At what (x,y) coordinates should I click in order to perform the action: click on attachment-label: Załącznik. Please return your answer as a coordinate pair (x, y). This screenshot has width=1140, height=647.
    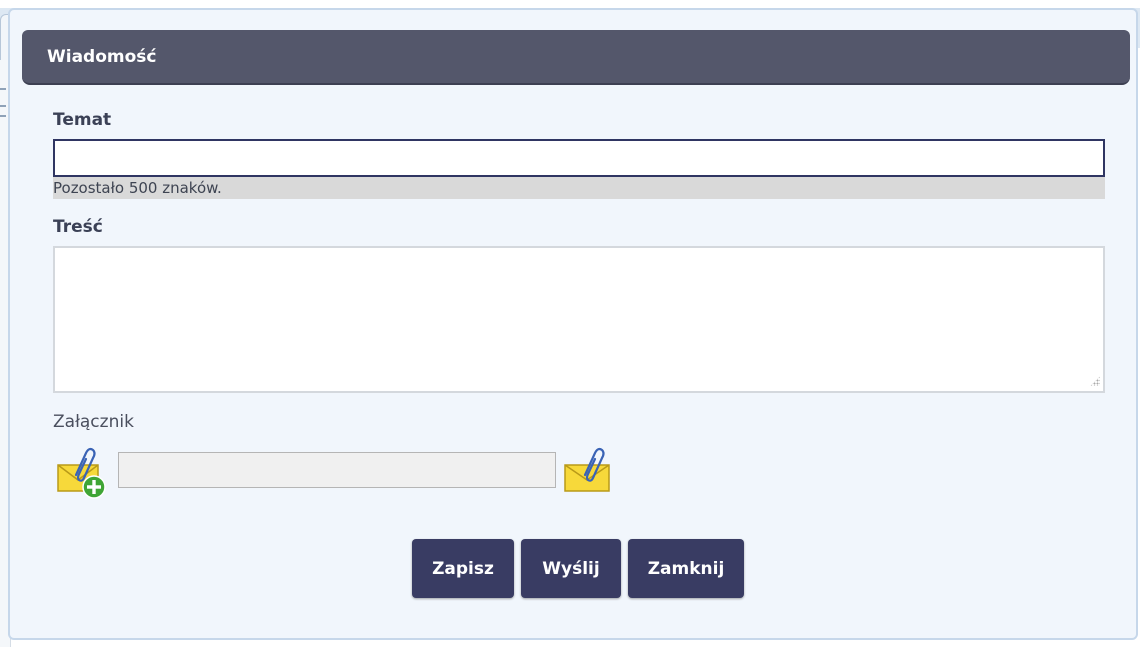
    Looking at the image, I should click on (93, 422).